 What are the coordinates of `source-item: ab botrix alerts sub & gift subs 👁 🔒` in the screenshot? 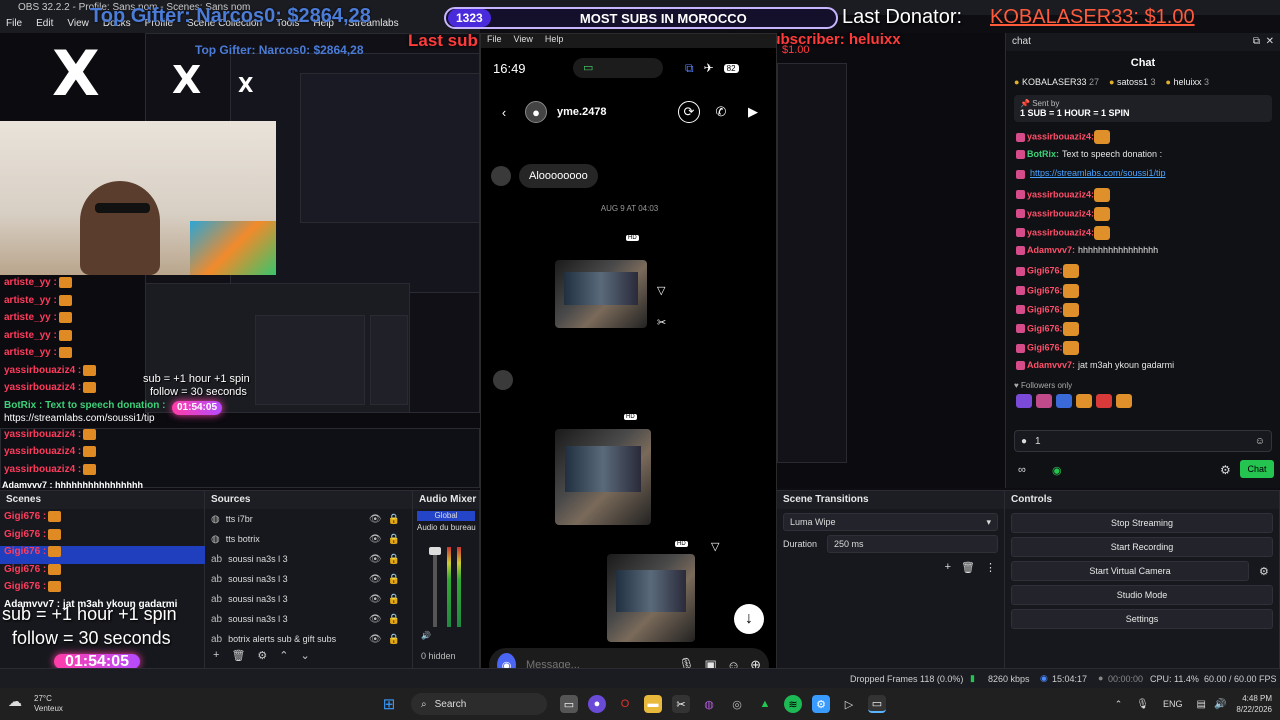 It's located at (308, 639).